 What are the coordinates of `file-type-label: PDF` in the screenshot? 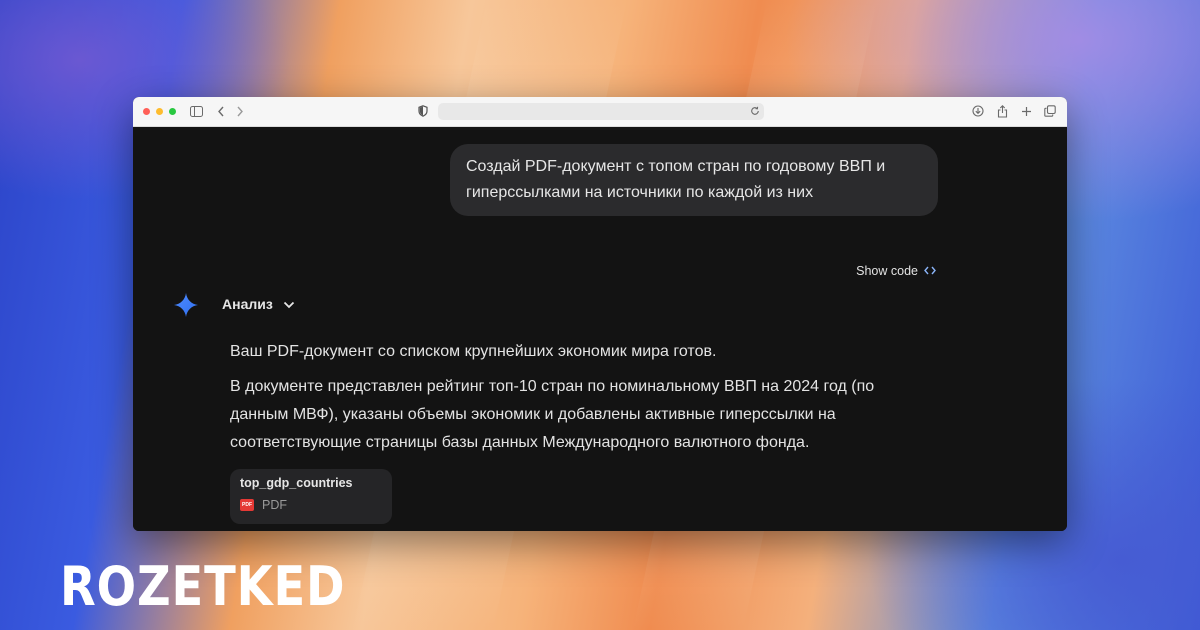 It's located at (274, 505).